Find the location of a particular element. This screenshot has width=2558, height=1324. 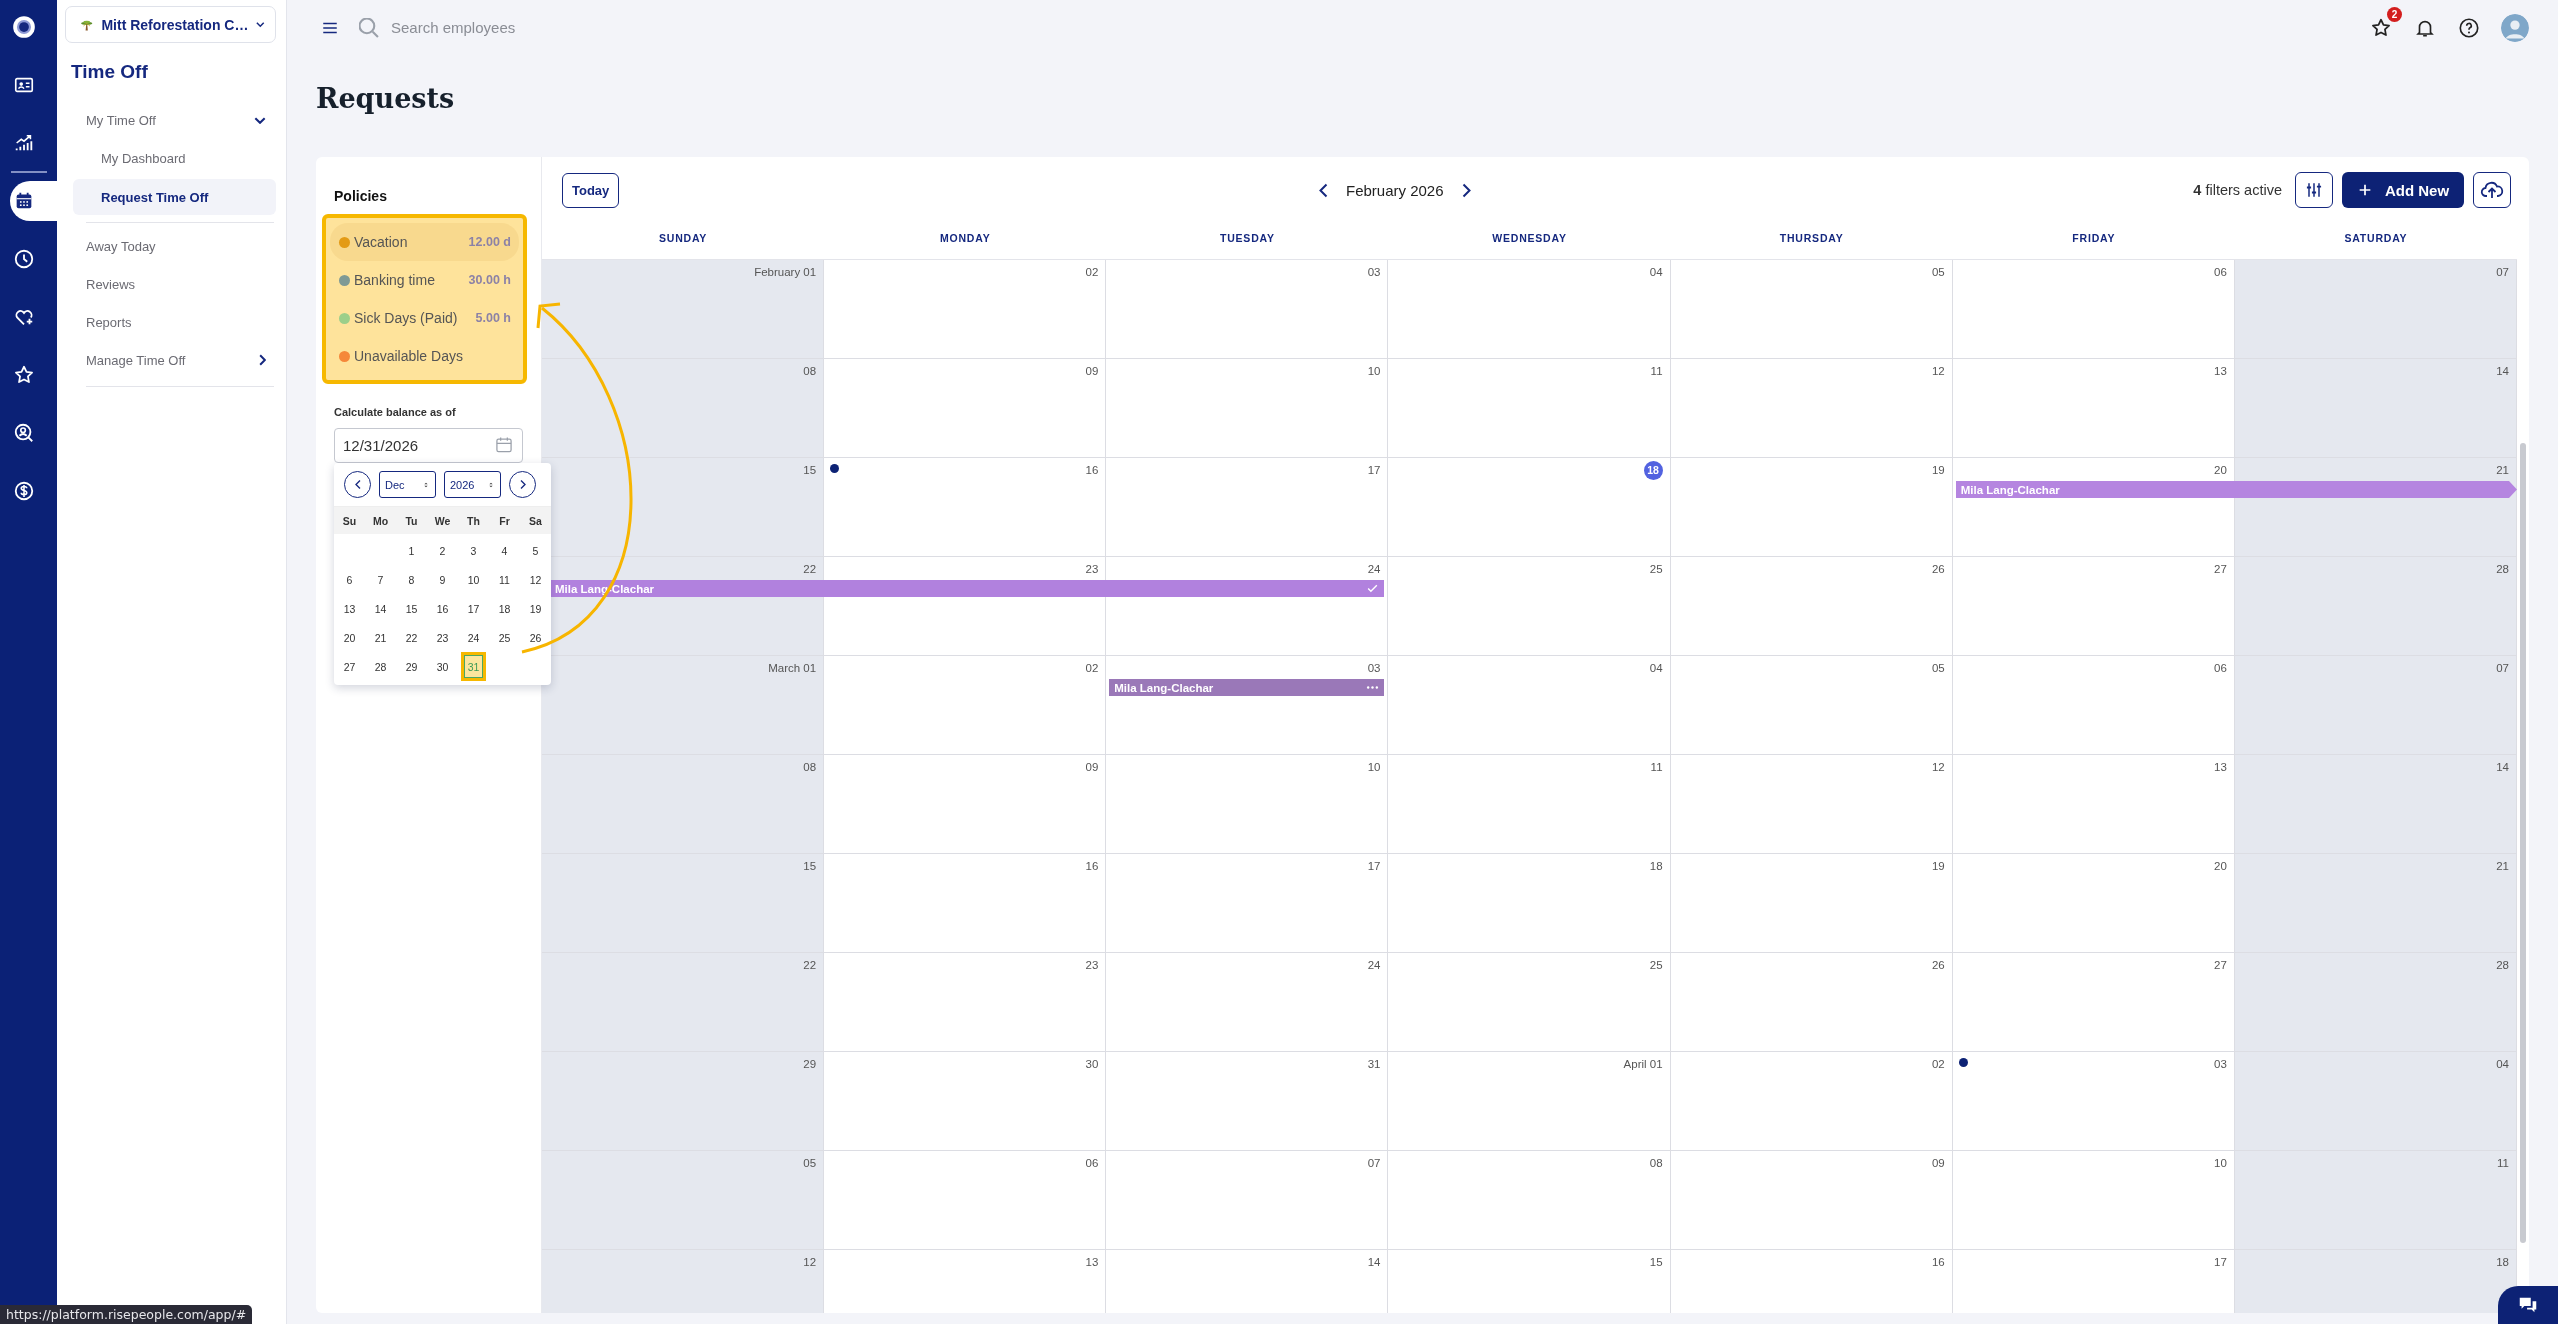

day-number: 07 is located at coordinates (2502, 668).